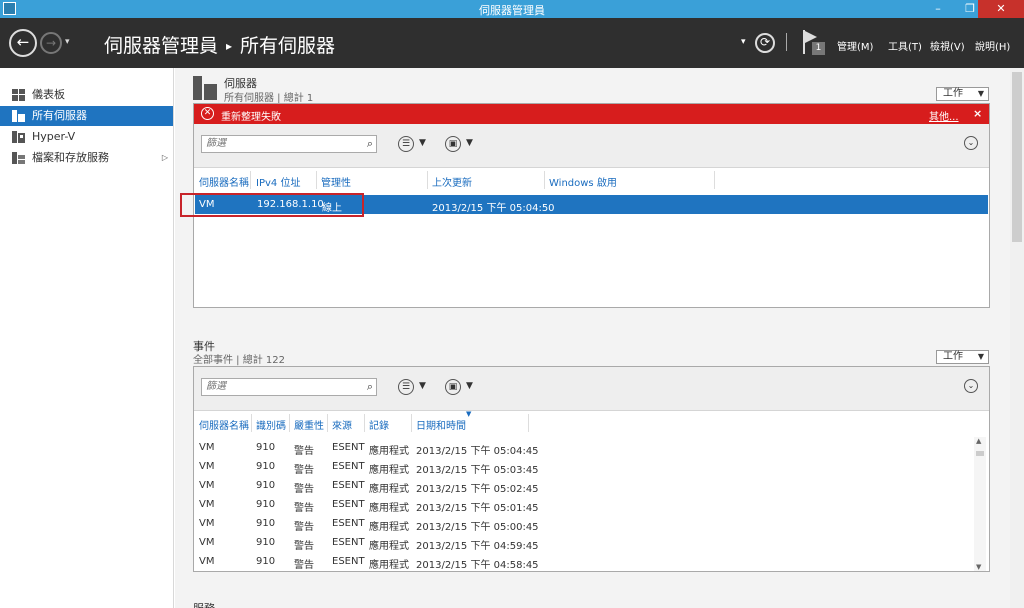 This screenshot has height=608, width=1024. What do you see at coordinates (589, 448) in the screenshot?
I see `table-row: VM 910 警告 ESENT 應用程式 2013/2/15 下午 05:04:45` at bounding box center [589, 448].